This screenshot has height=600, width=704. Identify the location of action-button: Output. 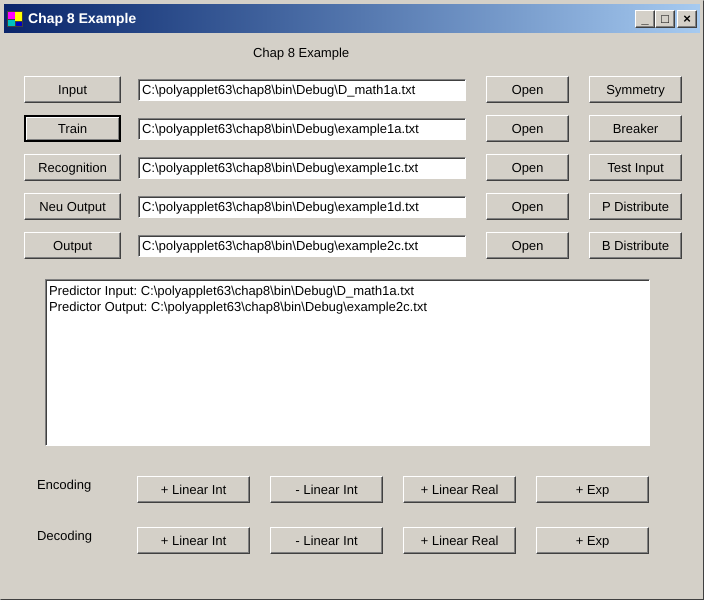
(72, 245).